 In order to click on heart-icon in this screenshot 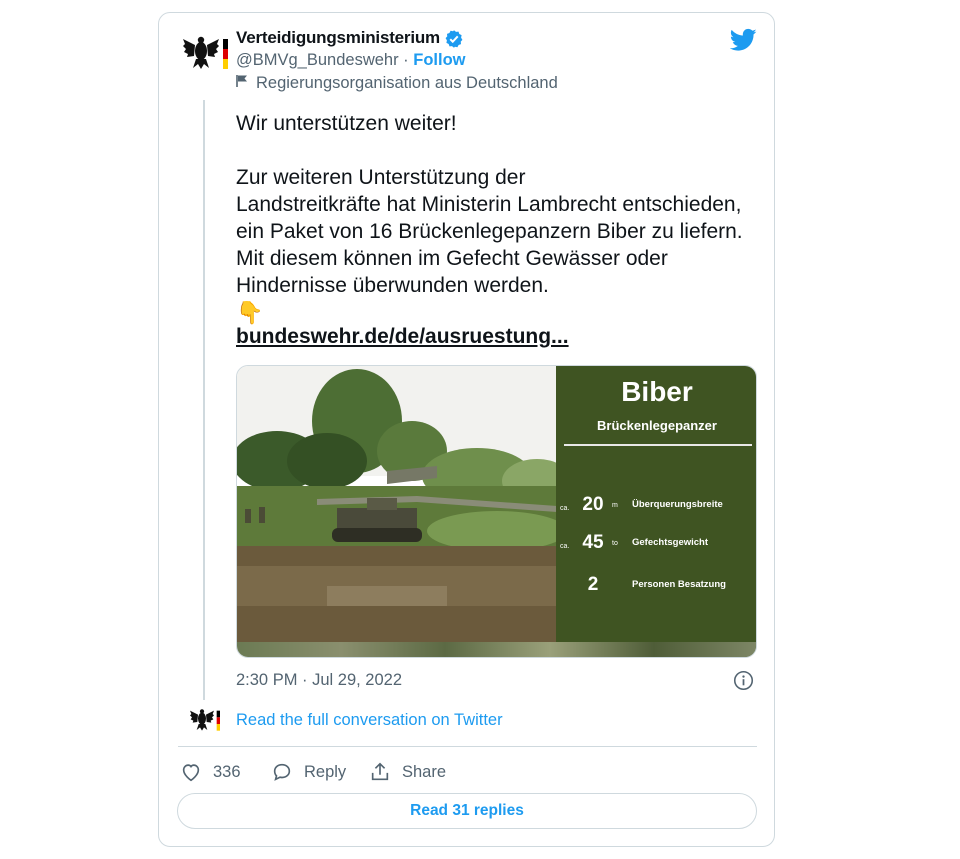, I will do `click(191, 773)`.